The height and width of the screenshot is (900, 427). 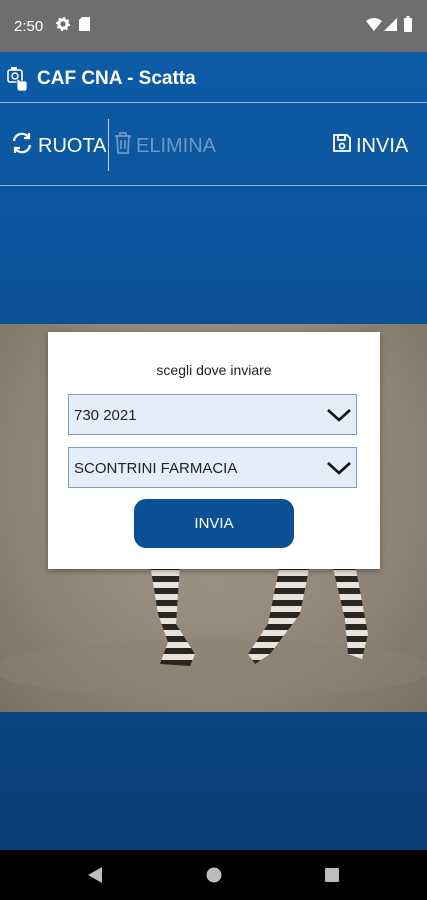 I want to click on trash-icon, so click(x=125, y=146).